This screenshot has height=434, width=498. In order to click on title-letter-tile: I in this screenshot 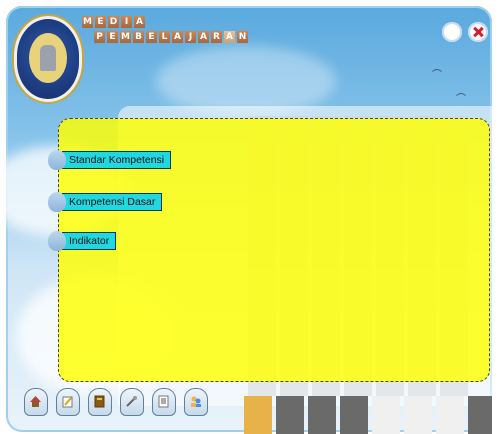, I will do `click(126, 22)`.